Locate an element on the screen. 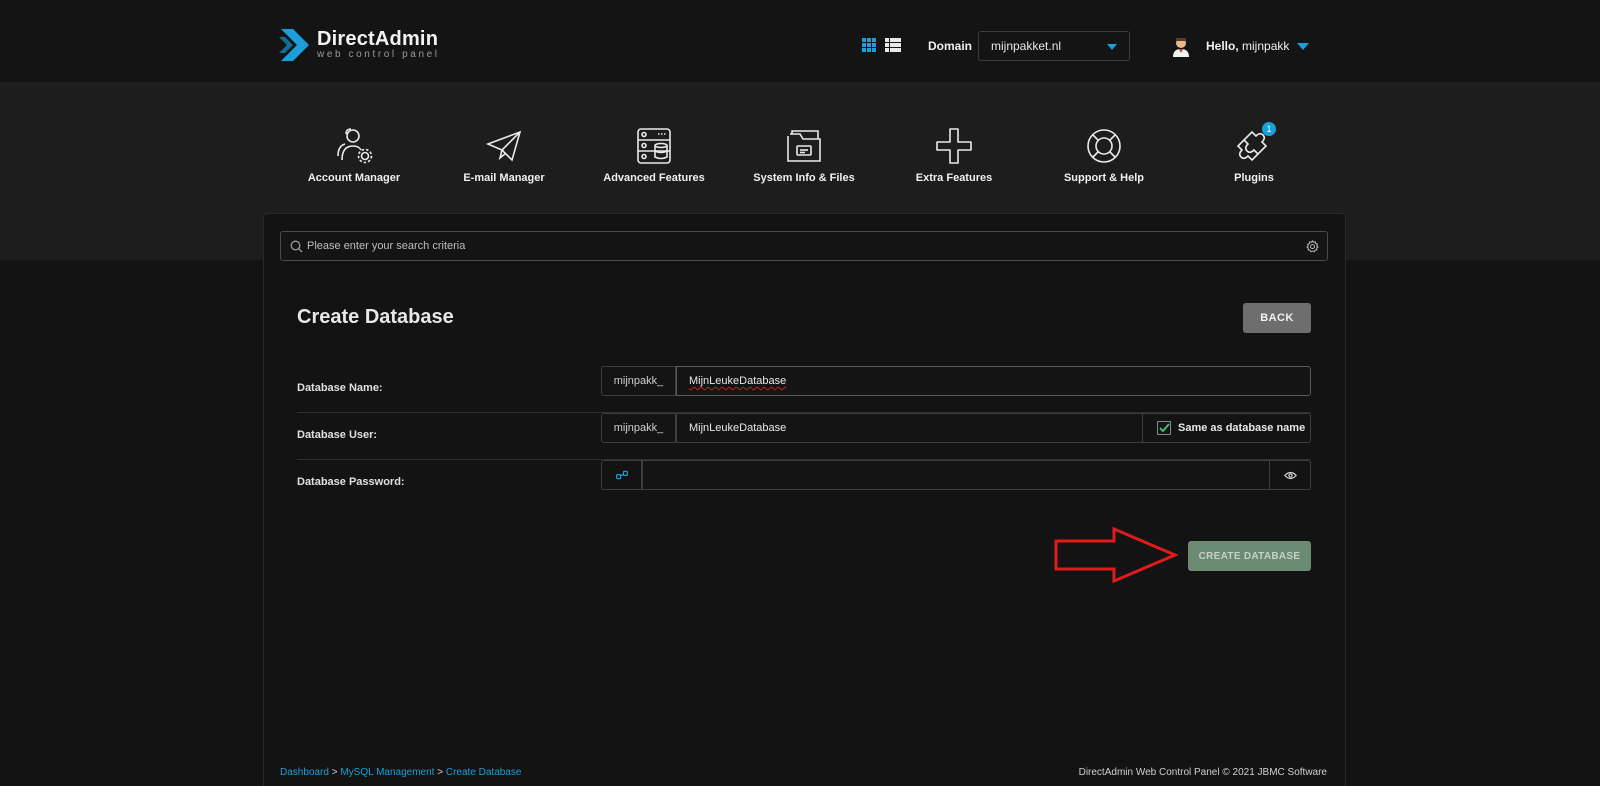 The height and width of the screenshot is (786, 1600). nav-label: Advanced Features is located at coordinates (654, 178).